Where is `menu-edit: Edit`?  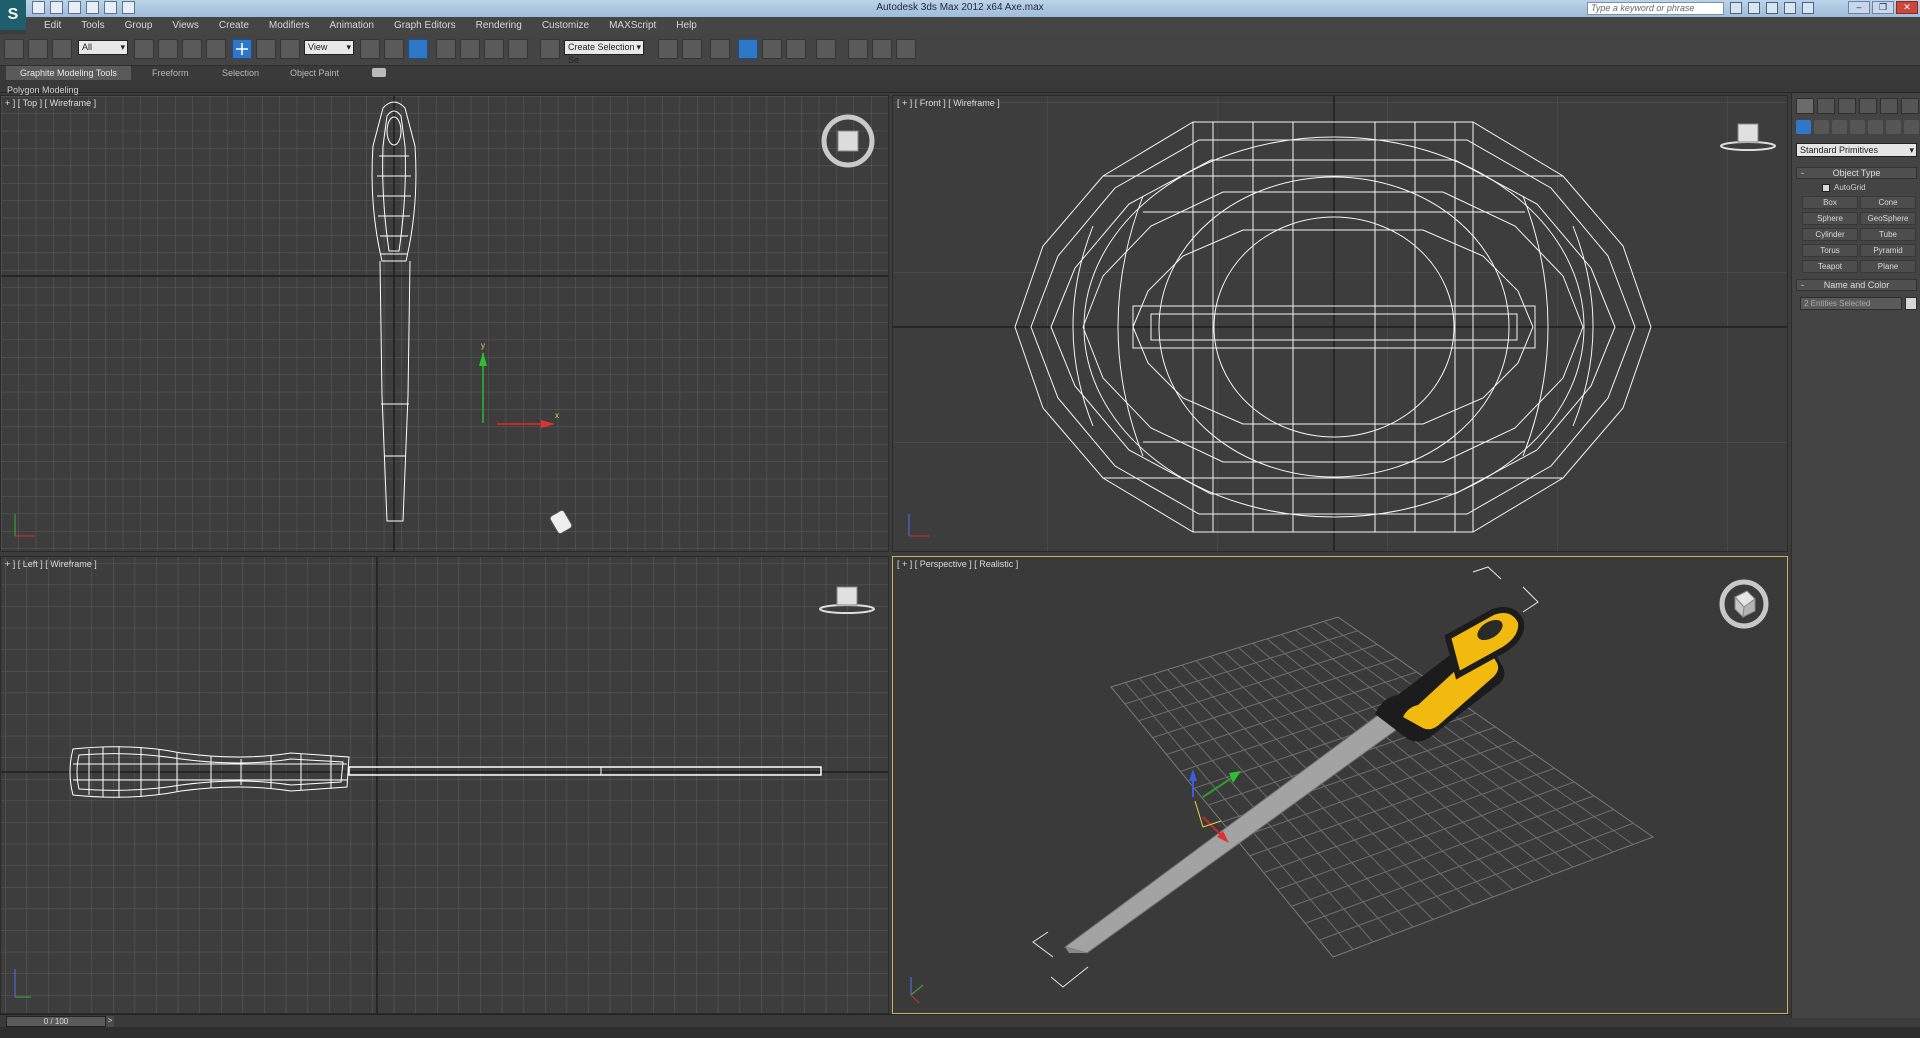 menu-edit: Edit is located at coordinates (52, 25).